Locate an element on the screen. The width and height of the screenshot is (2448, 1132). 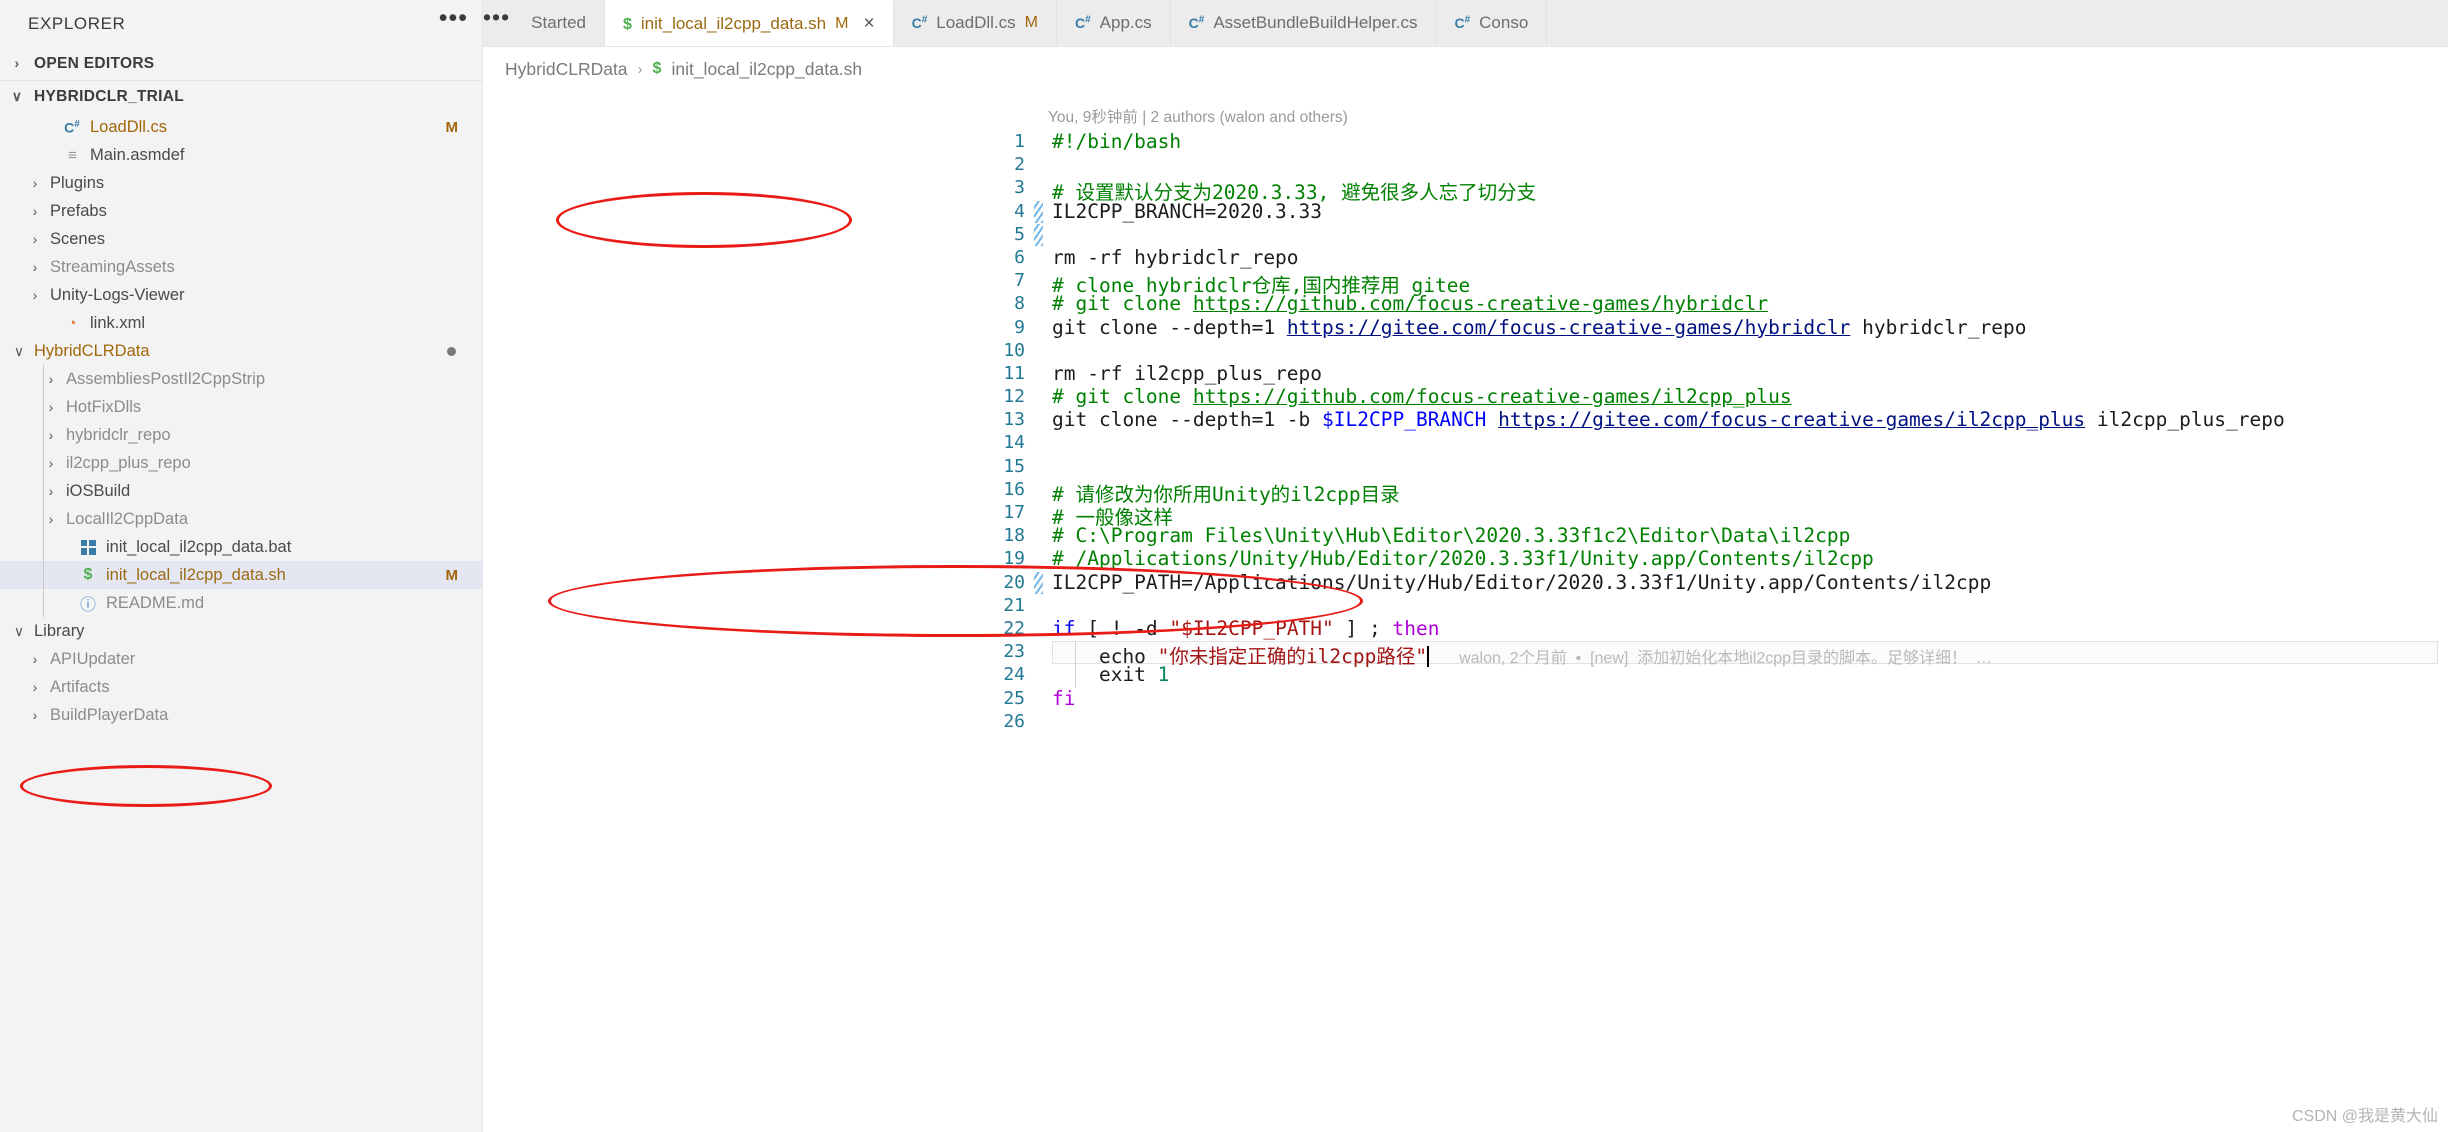
code-text: fi is located at coordinates (1063, 698).